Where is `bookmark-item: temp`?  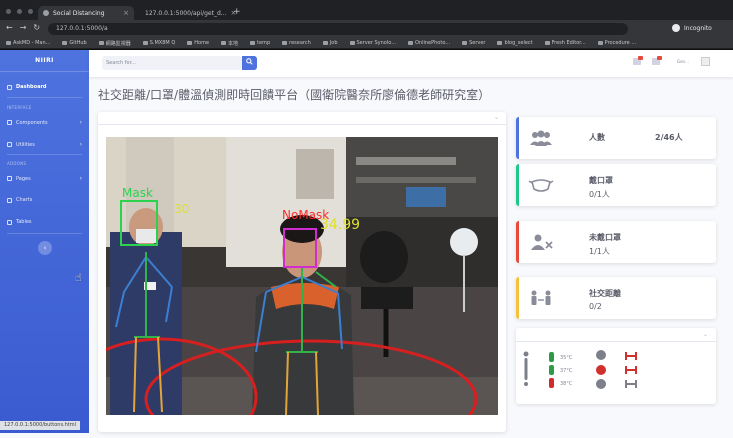 bookmark-item: temp is located at coordinates (260, 43).